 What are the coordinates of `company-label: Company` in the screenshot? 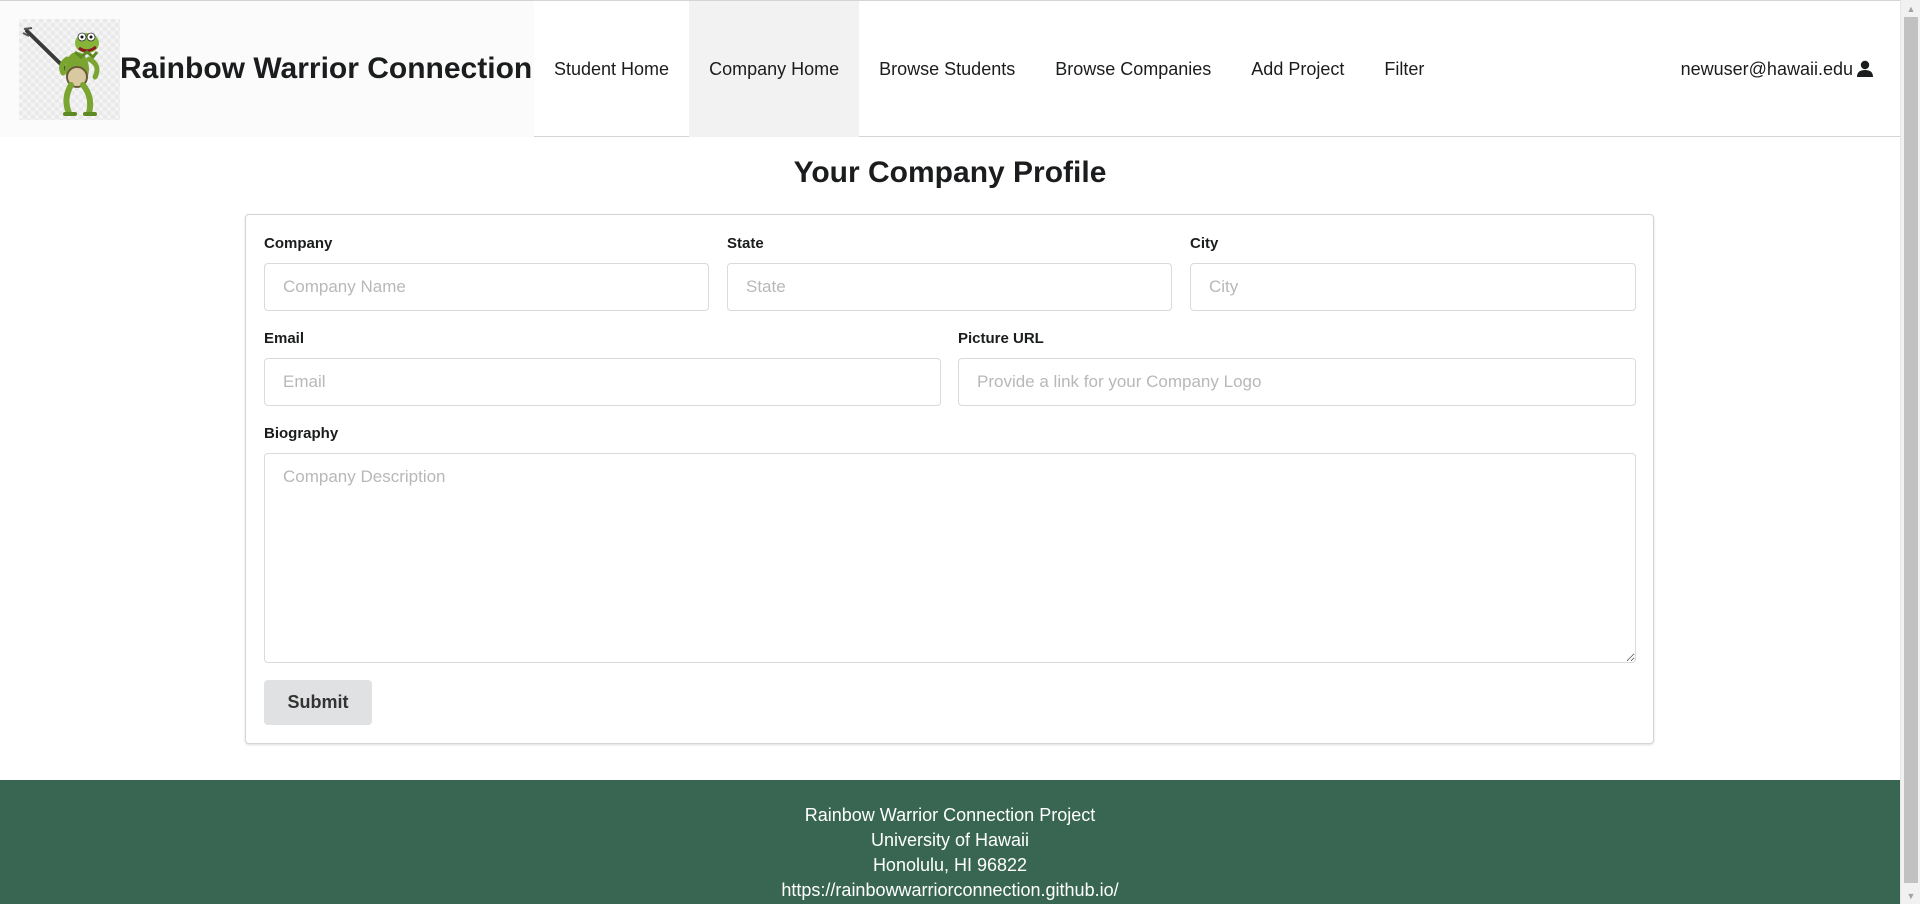 It's located at (298, 243).